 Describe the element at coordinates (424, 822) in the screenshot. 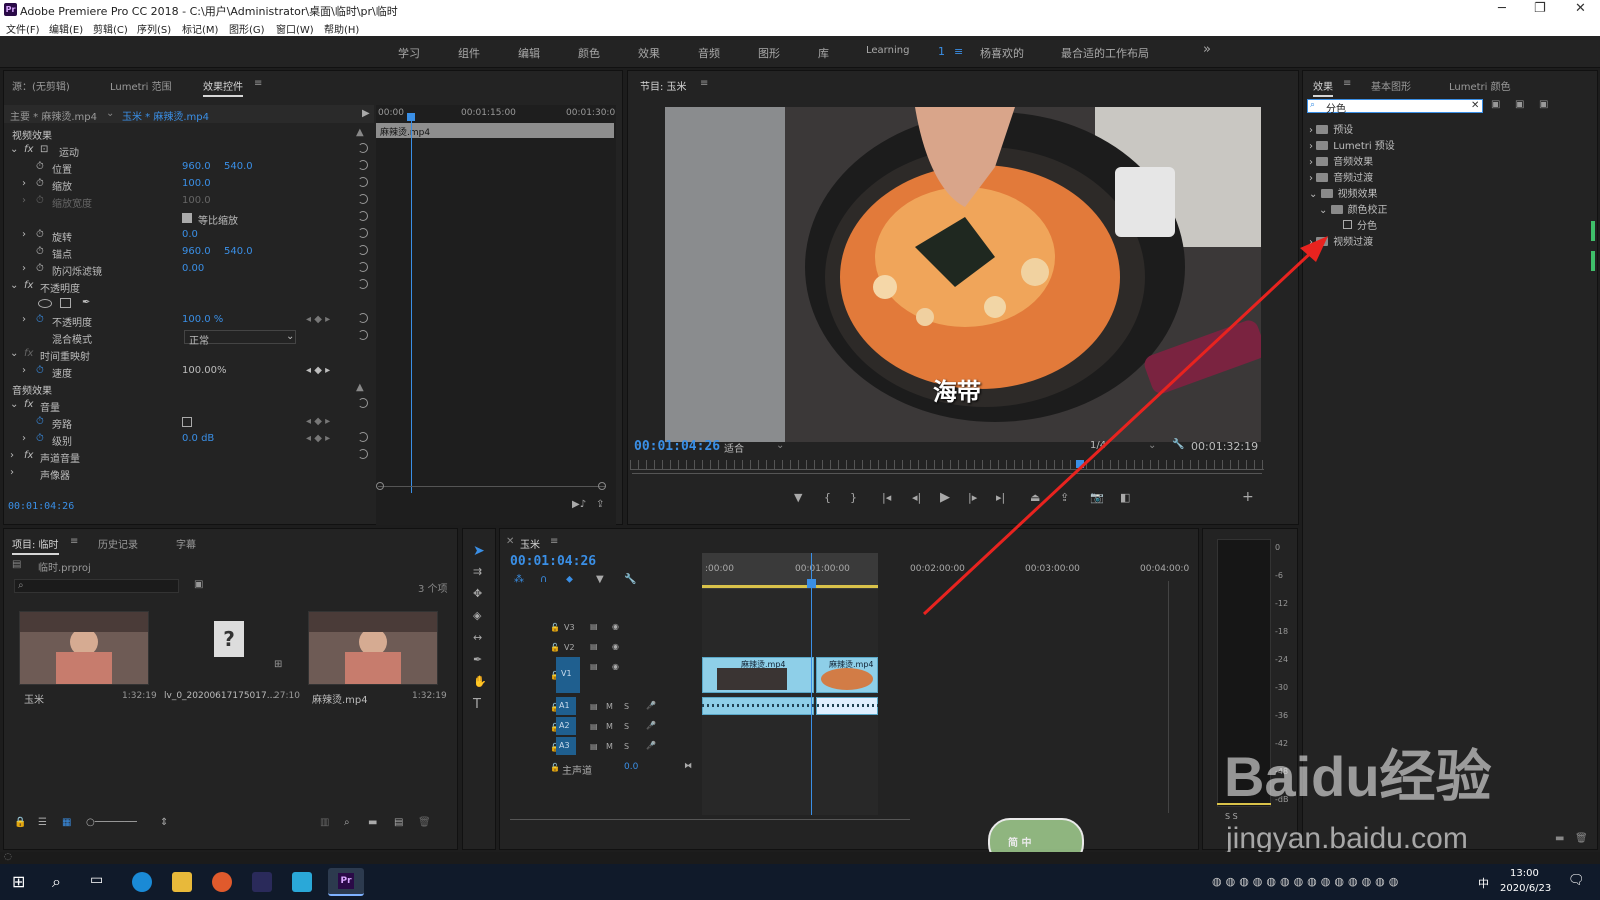

I see `delete-icon: 🗑` at that location.